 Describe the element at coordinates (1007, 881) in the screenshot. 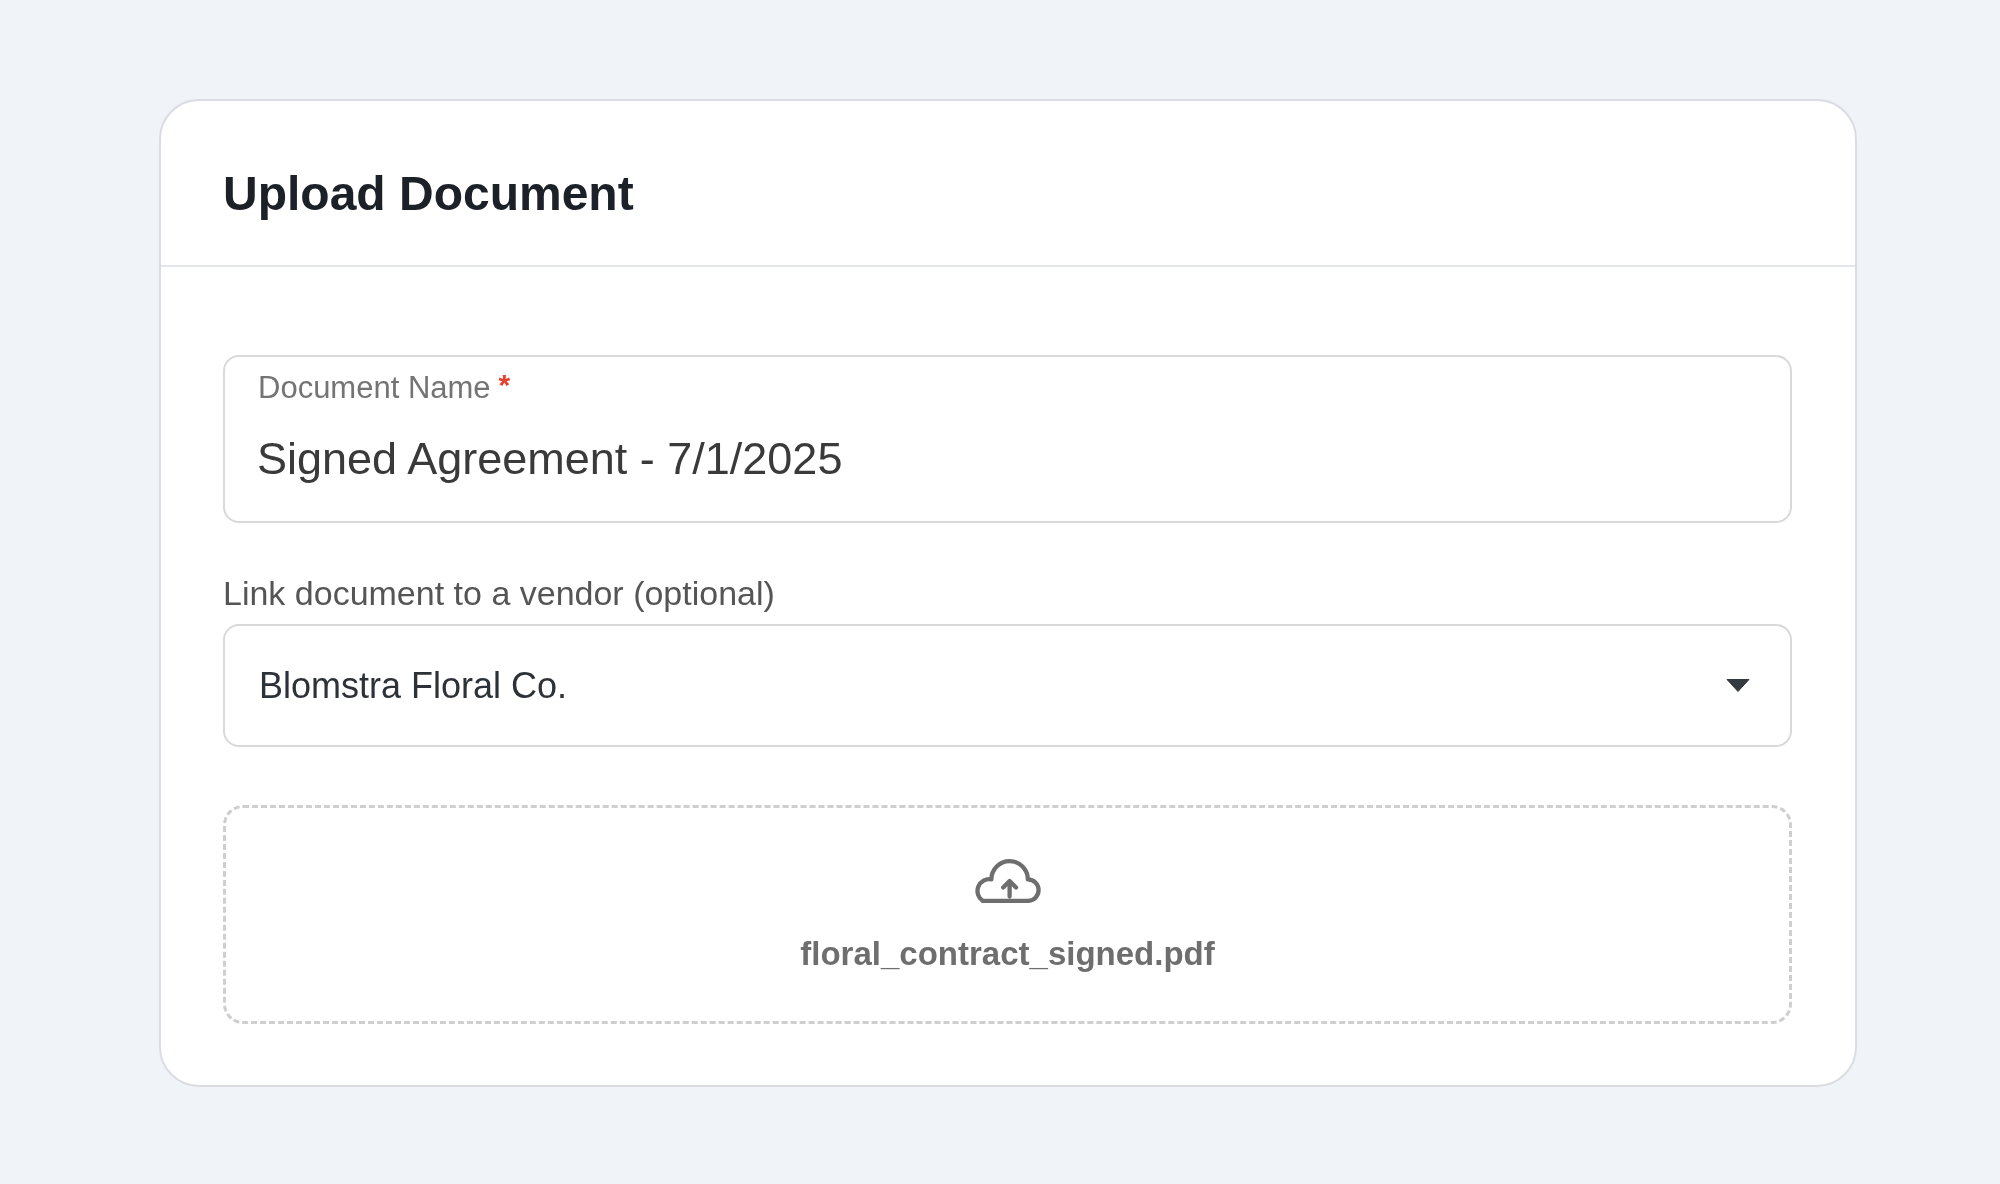

I see `cloud-upload-icon` at that location.